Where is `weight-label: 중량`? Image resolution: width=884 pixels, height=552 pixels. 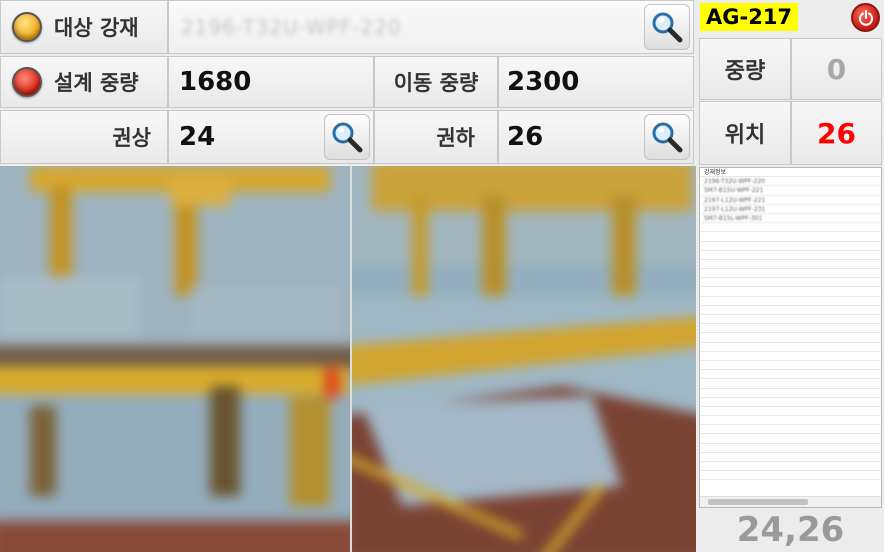
weight-label: 중량 is located at coordinates (745, 71).